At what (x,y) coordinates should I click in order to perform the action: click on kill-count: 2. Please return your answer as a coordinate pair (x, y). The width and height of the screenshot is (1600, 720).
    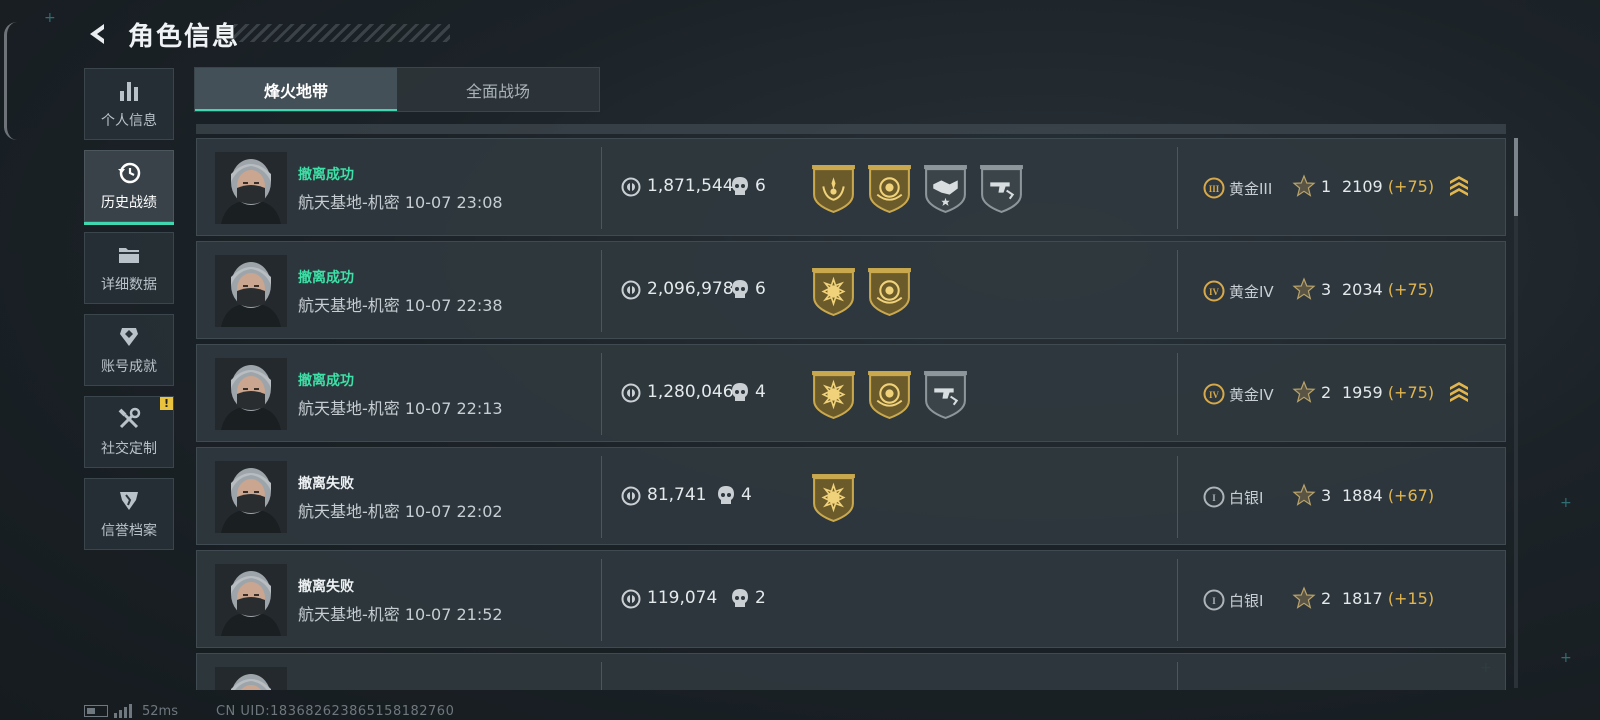
    Looking at the image, I should click on (760, 598).